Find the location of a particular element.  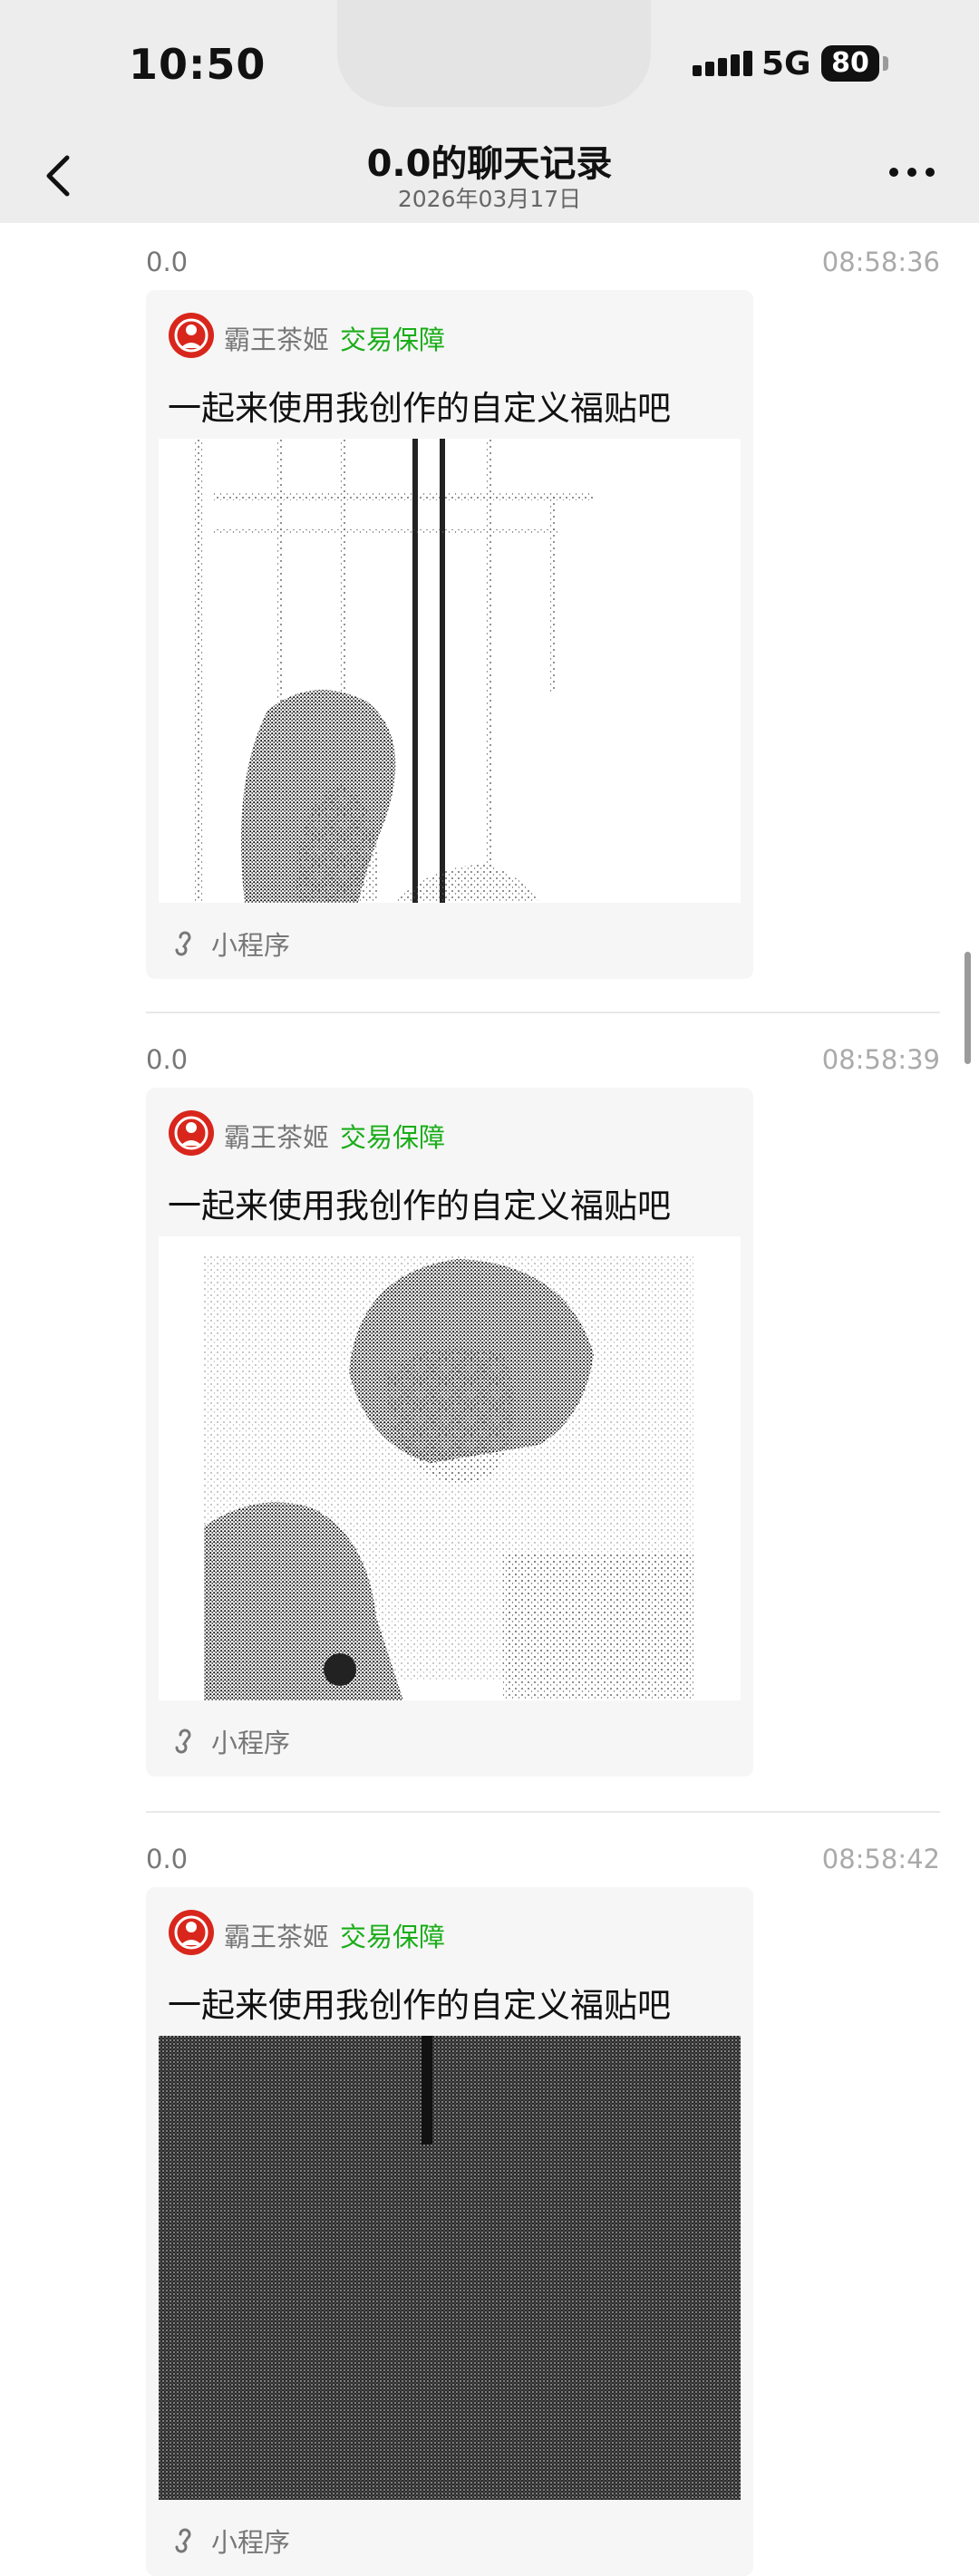

page-subtitle-date: 2026年03月17日 is located at coordinates (489, 199).